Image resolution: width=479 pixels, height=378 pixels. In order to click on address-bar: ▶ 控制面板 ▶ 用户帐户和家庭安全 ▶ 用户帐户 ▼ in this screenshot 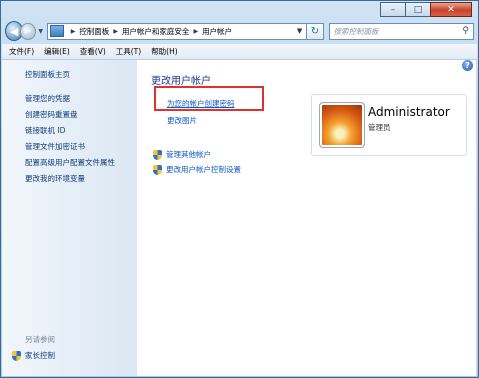, I will do `click(177, 31)`.